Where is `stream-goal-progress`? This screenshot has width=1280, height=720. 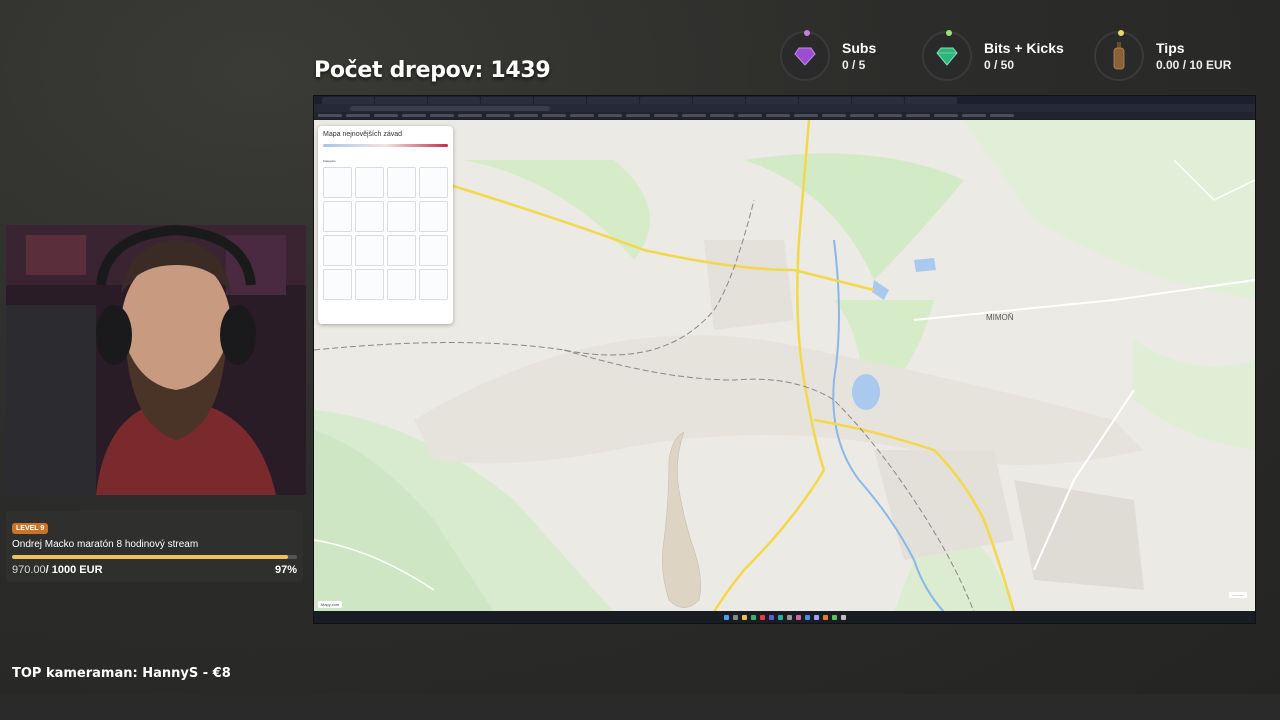 stream-goal-progress is located at coordinates (154, 557).